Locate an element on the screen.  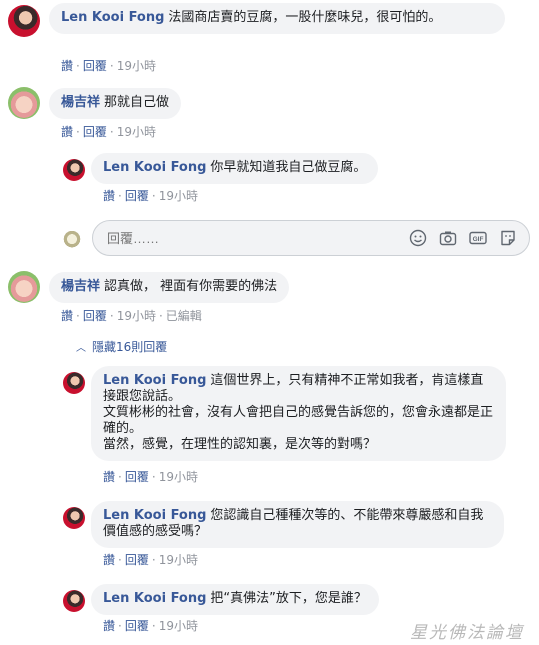
comment-text: 認真做， 裡面有你需要的佛法 is located at coordinates (191, 286).